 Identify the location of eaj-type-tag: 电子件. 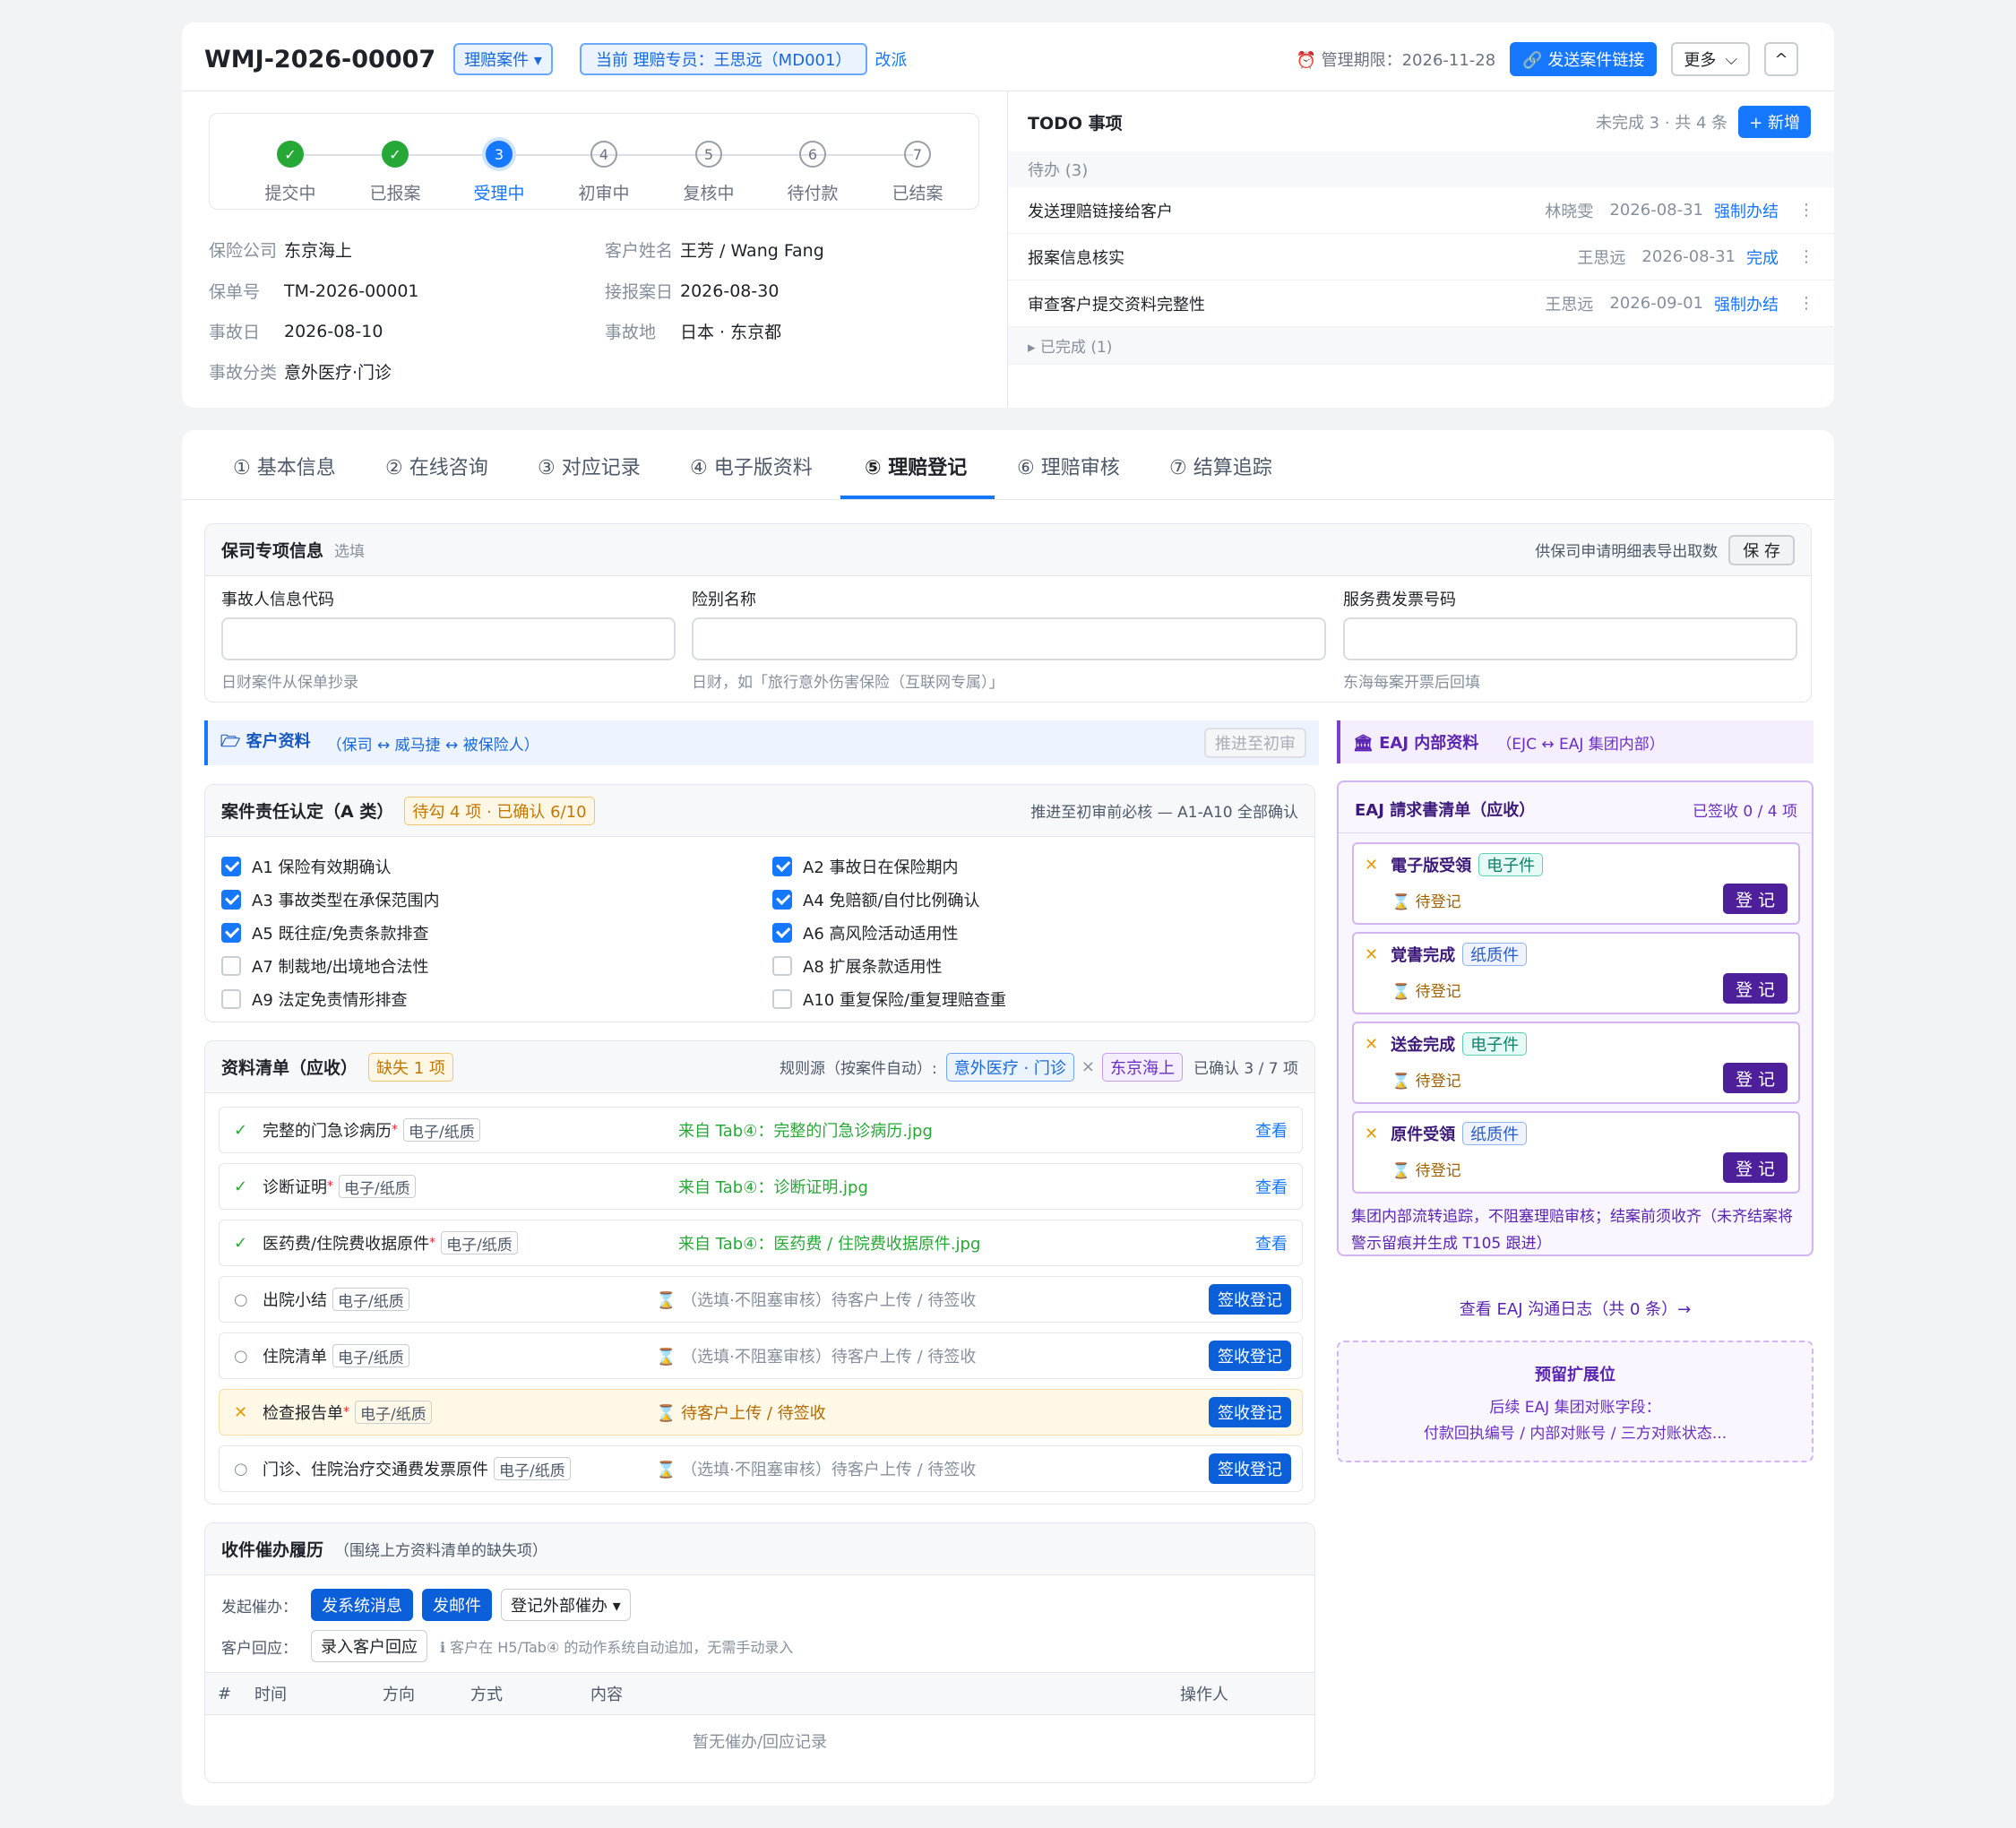
(1495, 1044).